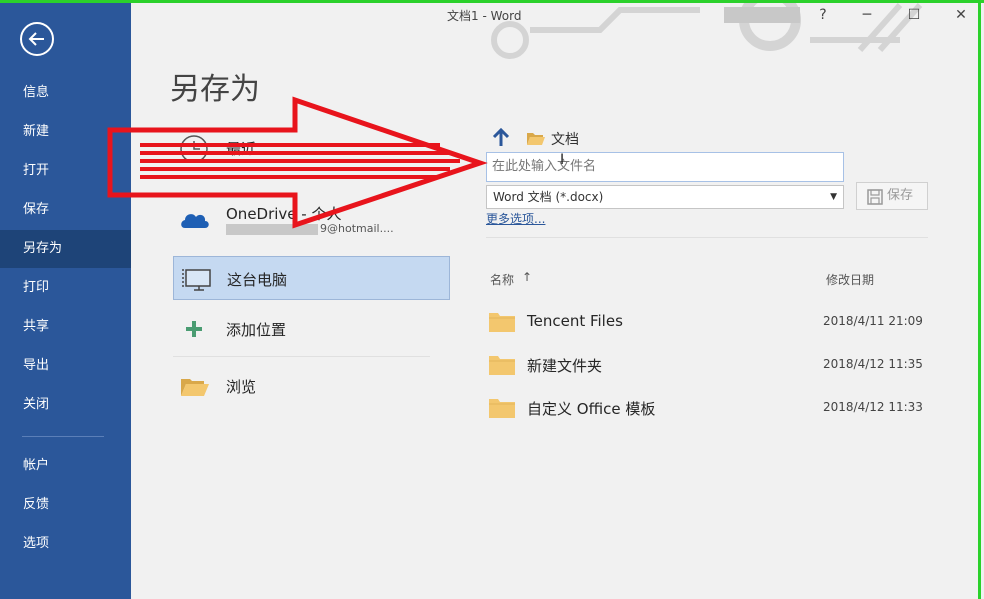 The width and height of the screenshot is (984, 599). I want to click on maximize-button: ☐, so click(914, 15).